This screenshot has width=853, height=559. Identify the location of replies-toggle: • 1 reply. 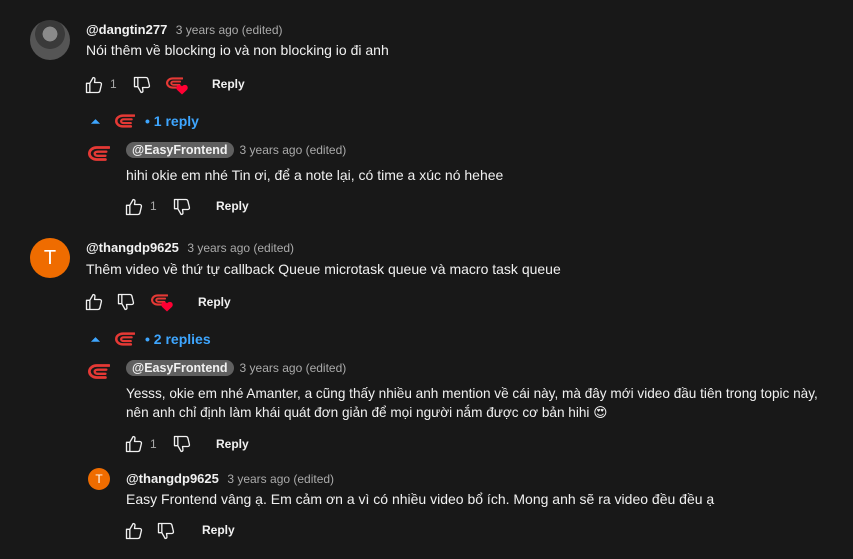
(144, 121).